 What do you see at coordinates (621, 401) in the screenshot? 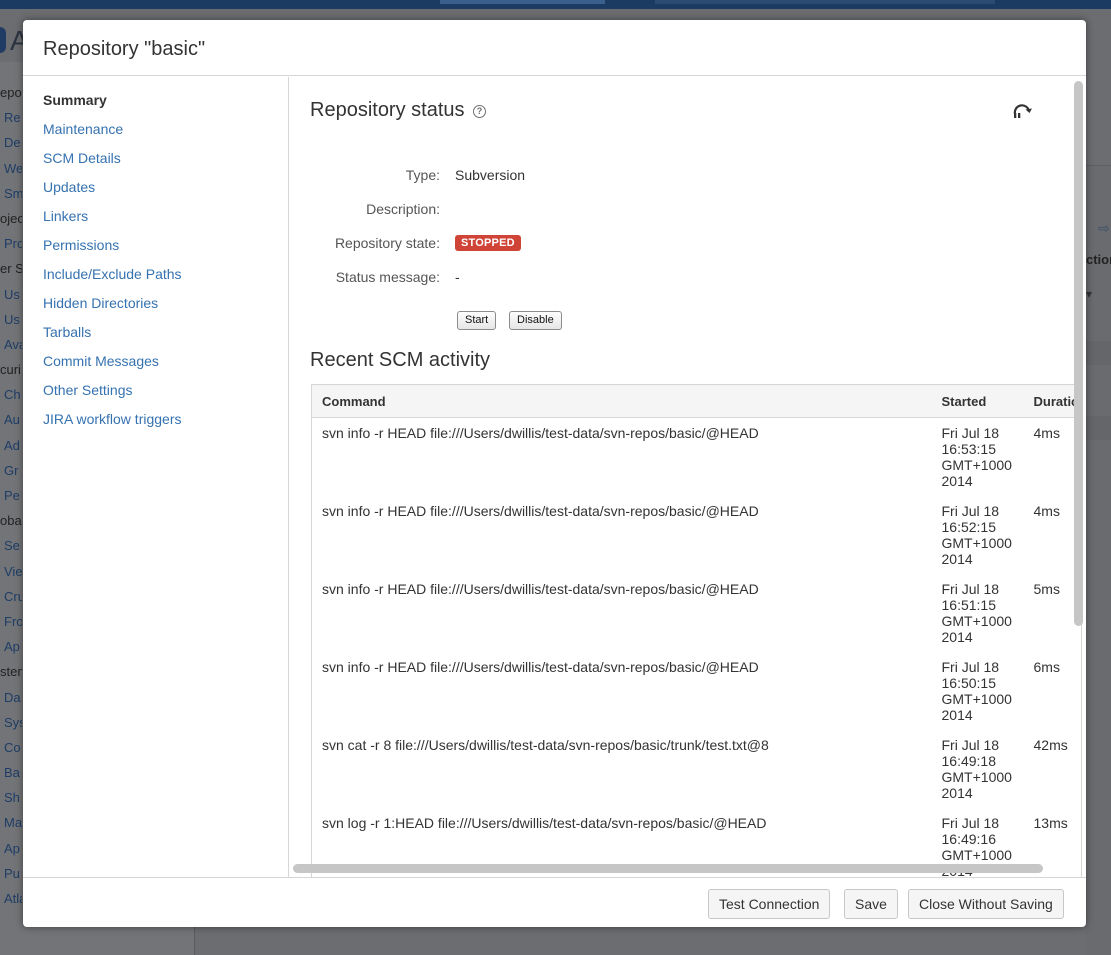
I see `column-header-command: Command` at bounding box center [621, 401].